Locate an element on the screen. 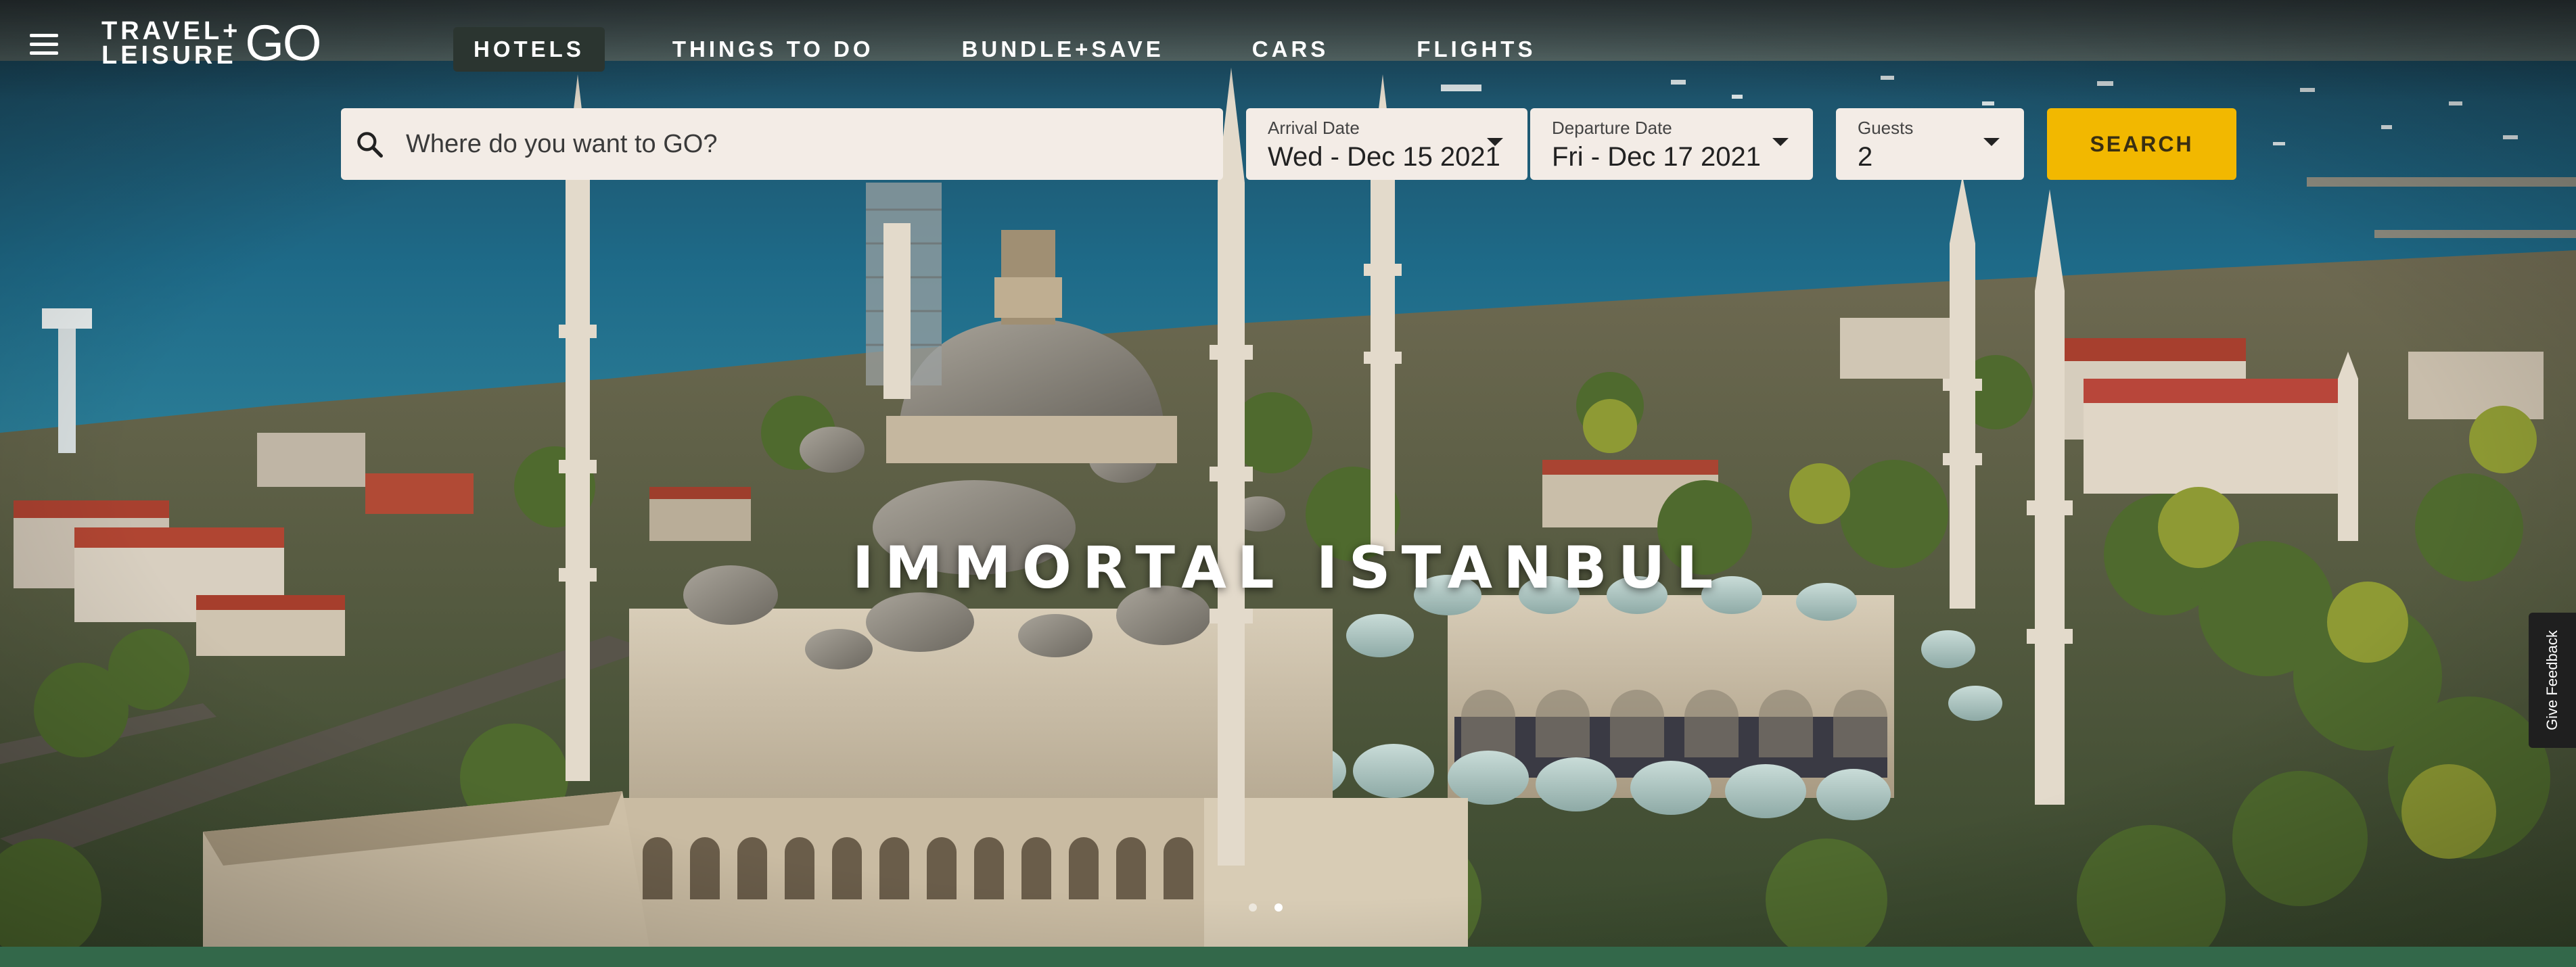 This screenshot has width=2576, height=967. guests-label: Guests is located at coordinates (1886, 128).